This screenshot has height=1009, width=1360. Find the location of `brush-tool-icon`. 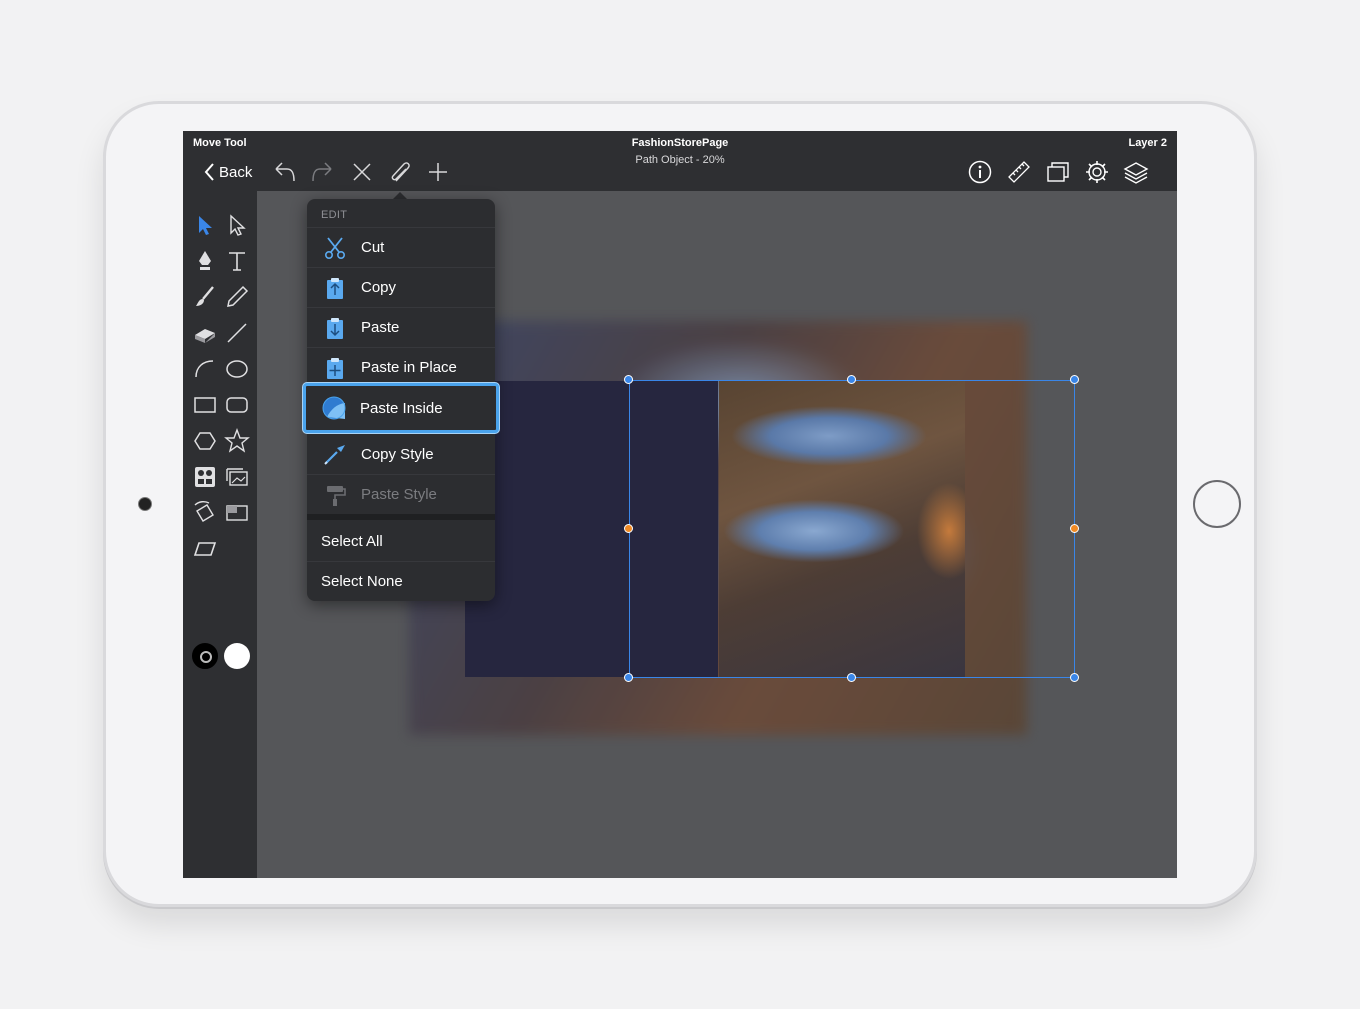

brush-tool-icon is located at coordinates (205, 297).